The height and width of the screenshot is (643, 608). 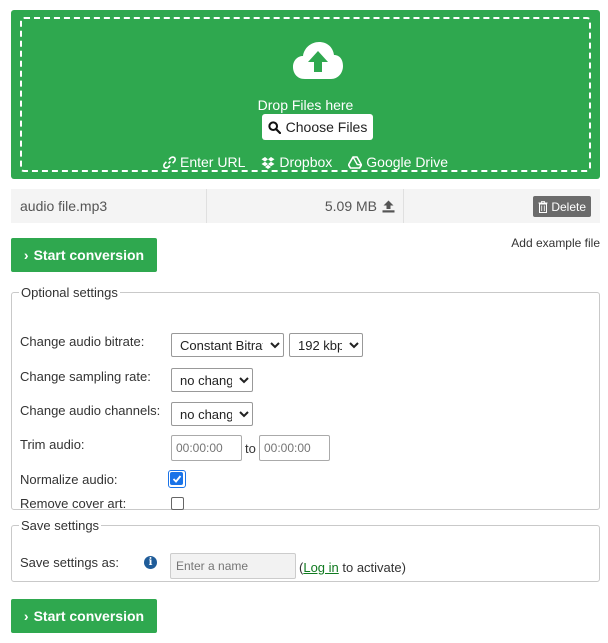 What do you see at coordinates (73, 503) in the screenshot?
I see `remove-cover-art-label: Remove cover art:` at bounding box center [73, 503].